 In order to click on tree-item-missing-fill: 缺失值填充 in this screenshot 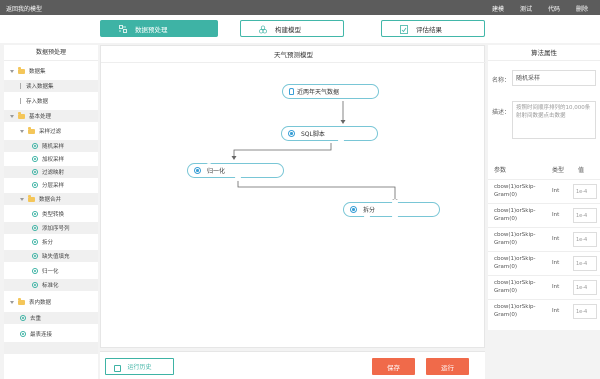, I will do `click(51, 256)`.